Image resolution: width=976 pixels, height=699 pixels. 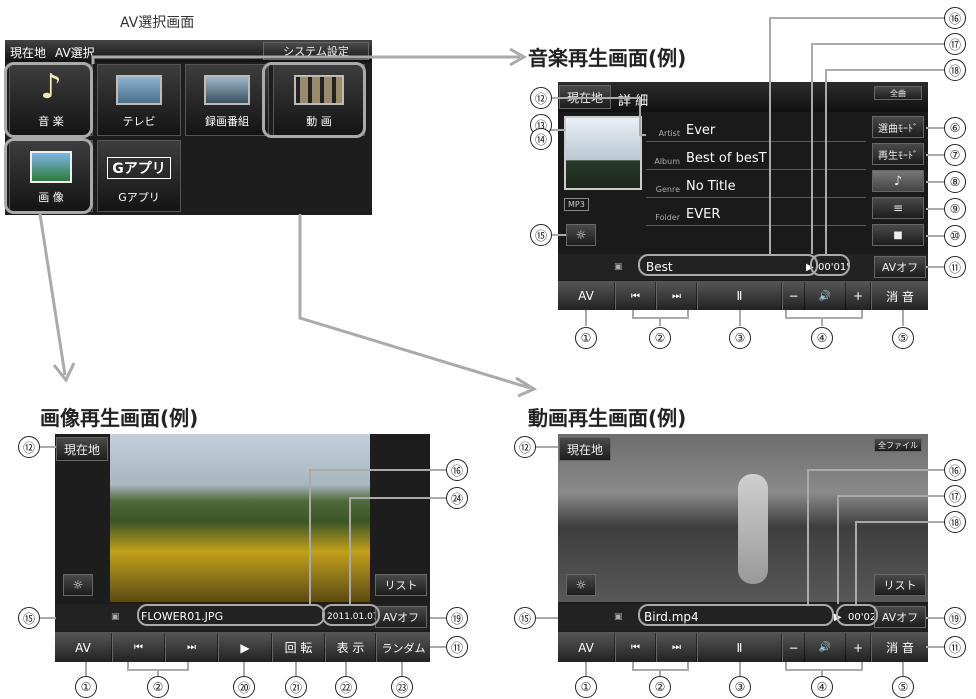 I want to click on callout-10: ⑩, so click(x=955, y=236).